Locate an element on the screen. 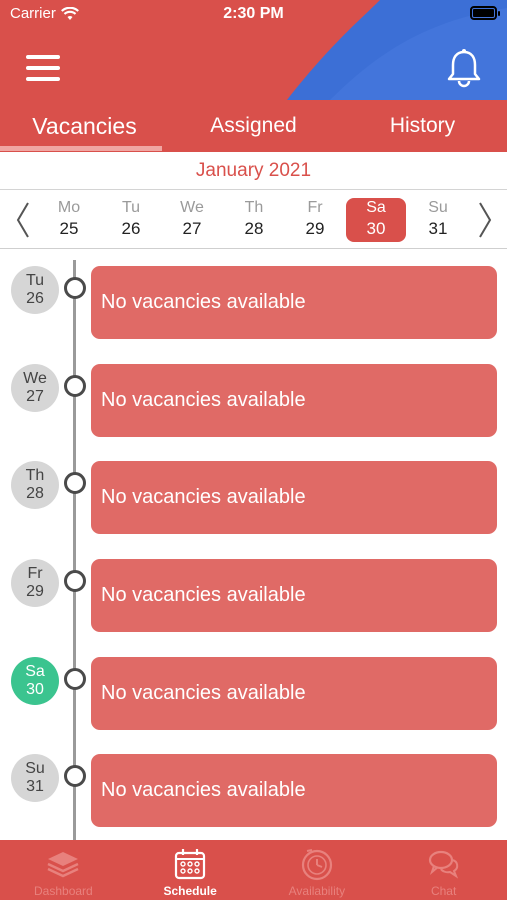 Image resolution: width=507 pixels, height=900 pixels. calendar-icon is located at coordinates (190, 864).